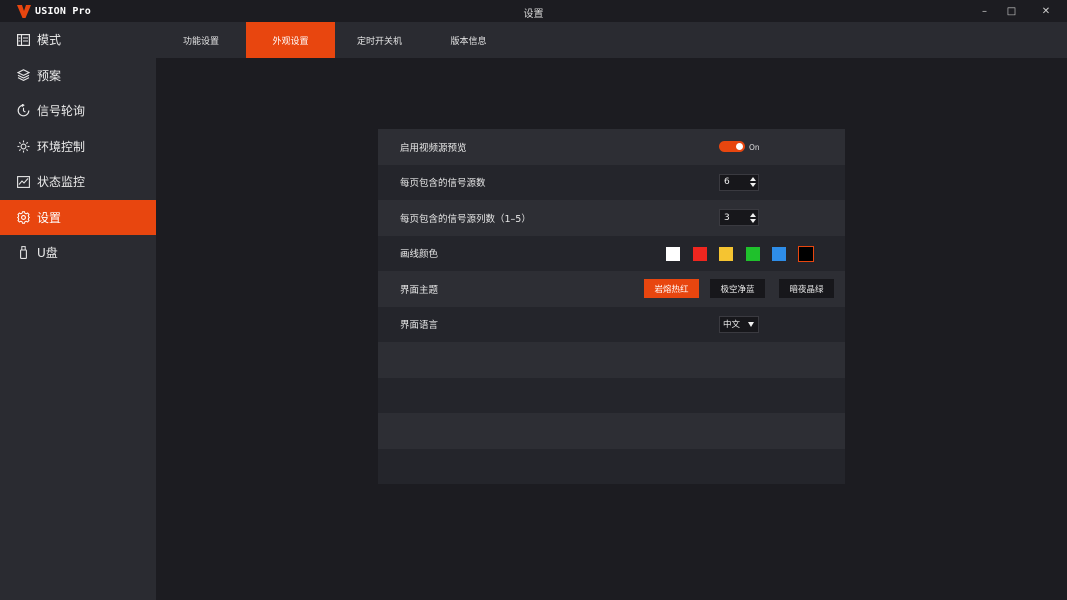 Image resolution: width=1067 pixels, height=600 pixels. I want to click on layers-icon, so click(23, 75).